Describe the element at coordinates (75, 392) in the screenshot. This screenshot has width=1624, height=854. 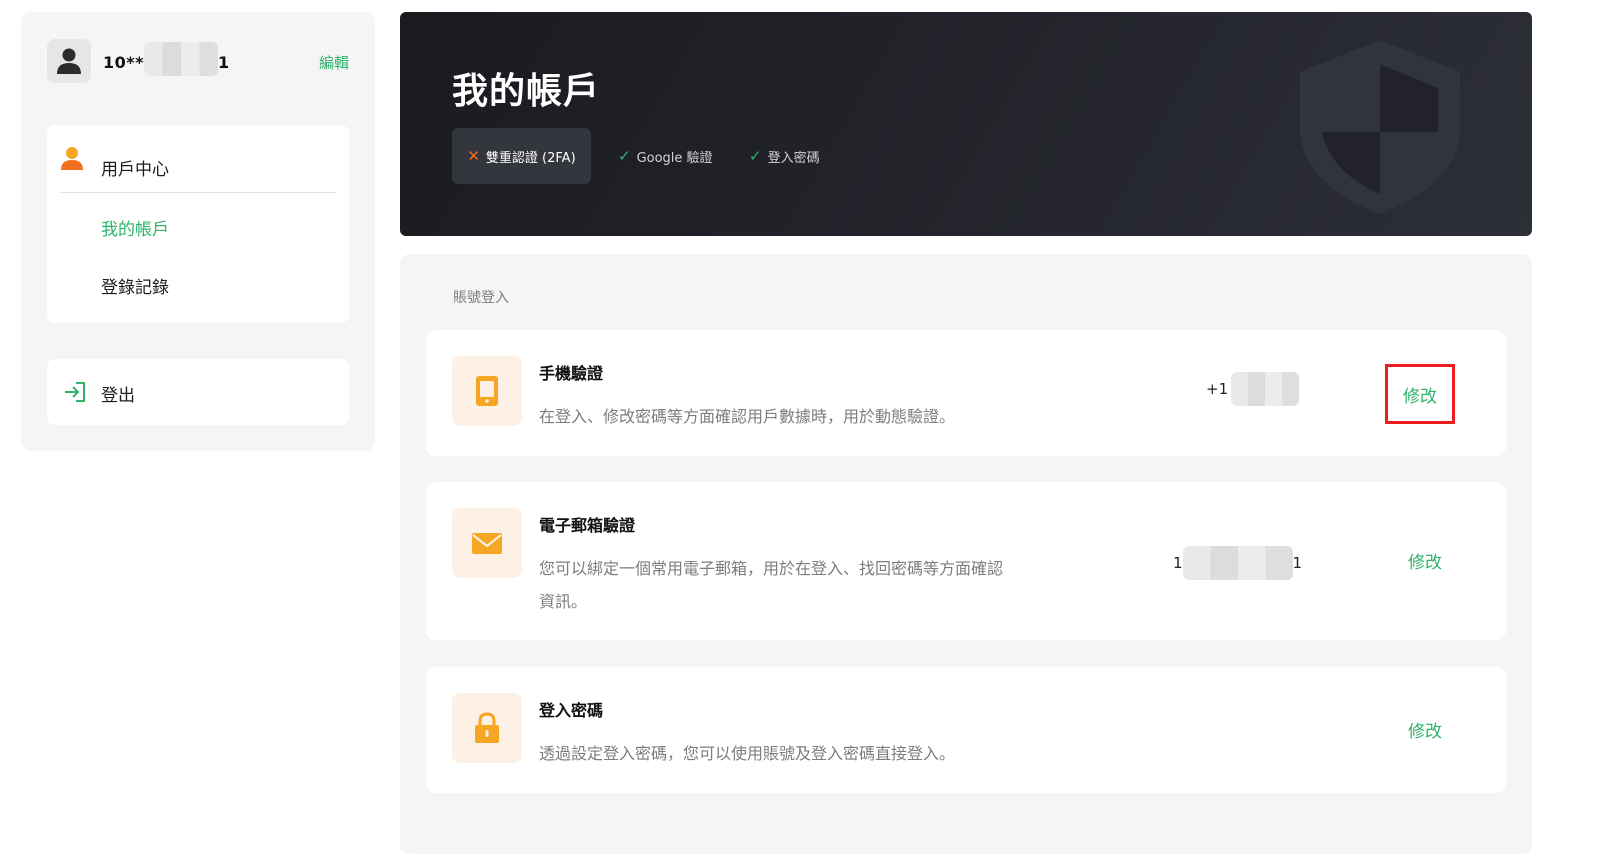
I see `logout-icon` at that location.